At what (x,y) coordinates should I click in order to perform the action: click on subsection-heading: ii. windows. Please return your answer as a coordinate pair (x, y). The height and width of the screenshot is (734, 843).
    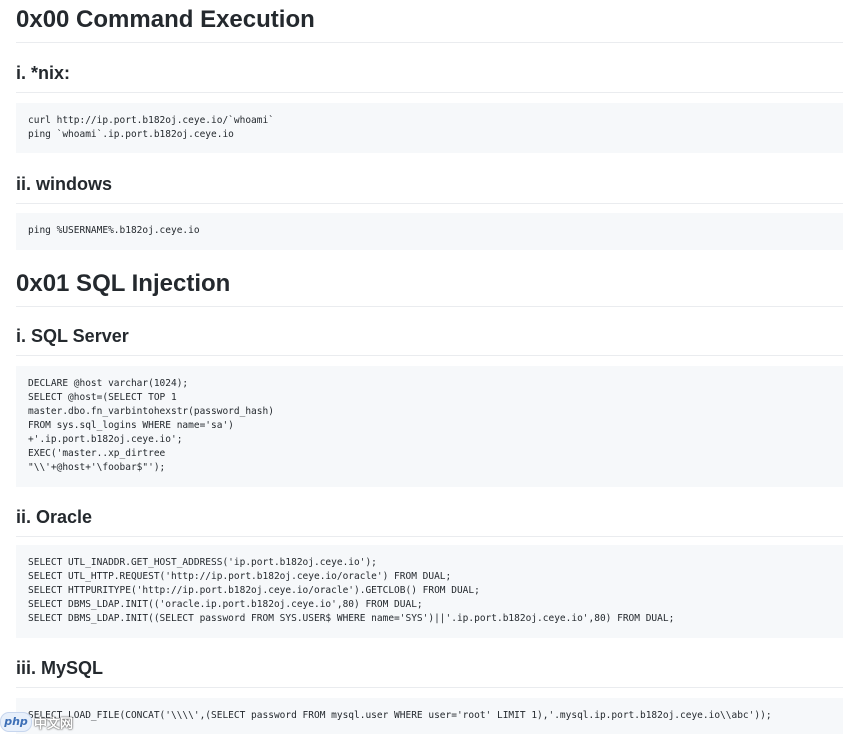
    Looking at the image, I should click on (429, 188).